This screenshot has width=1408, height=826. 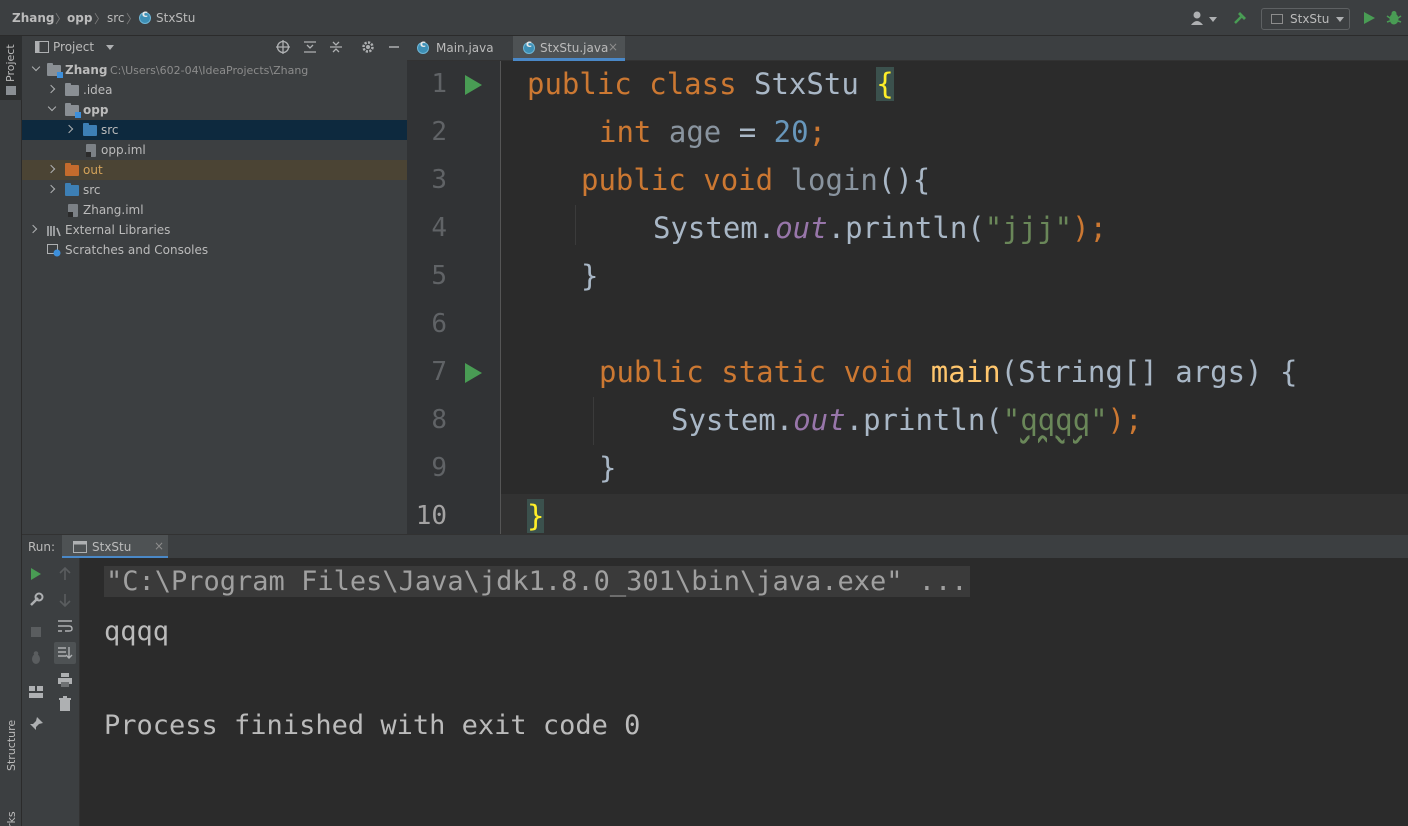 I want to click on pin-icon, so click(x=36, y=724).